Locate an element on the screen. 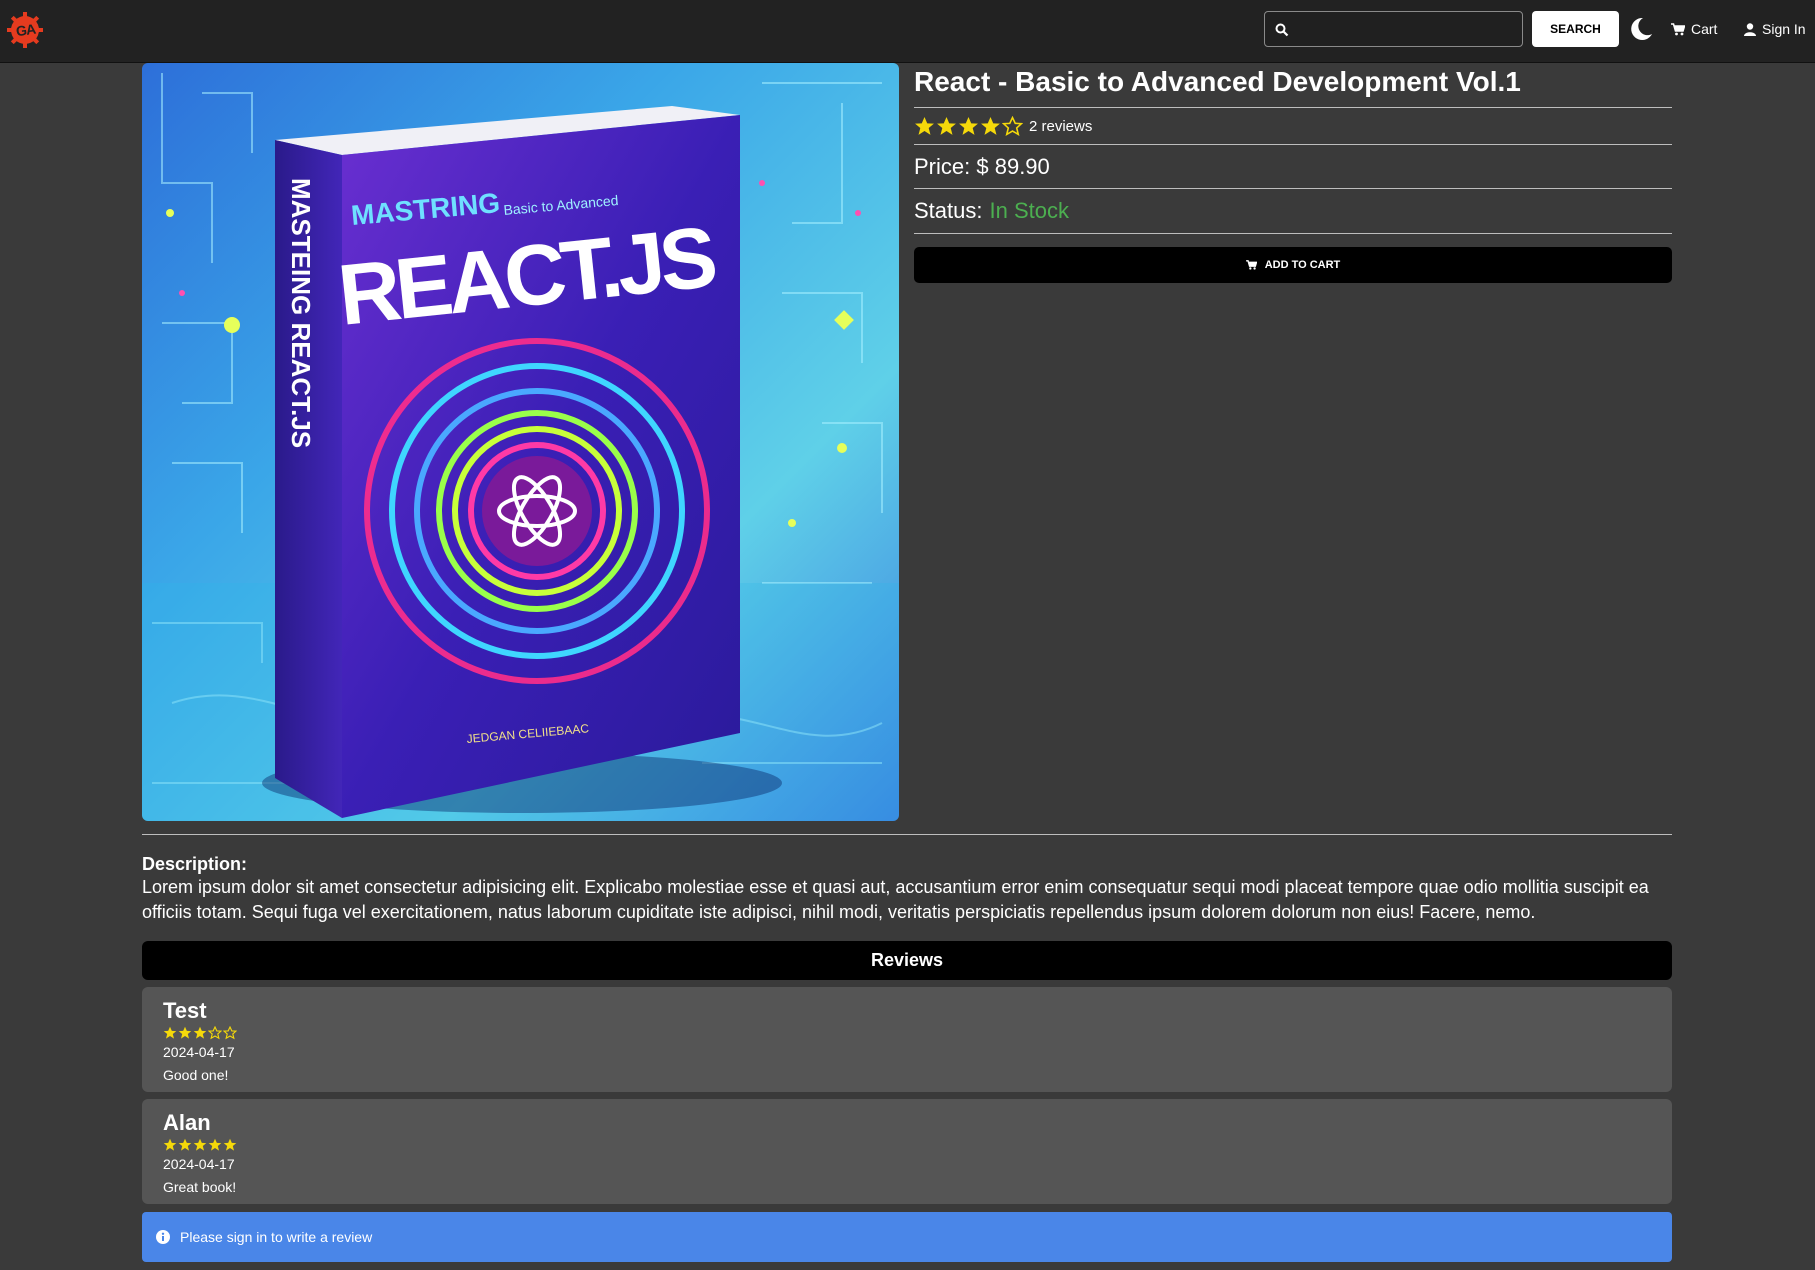 The width and height of the screenshot is (1815, 1270). logo: GA is located at coordinates (25, 30).